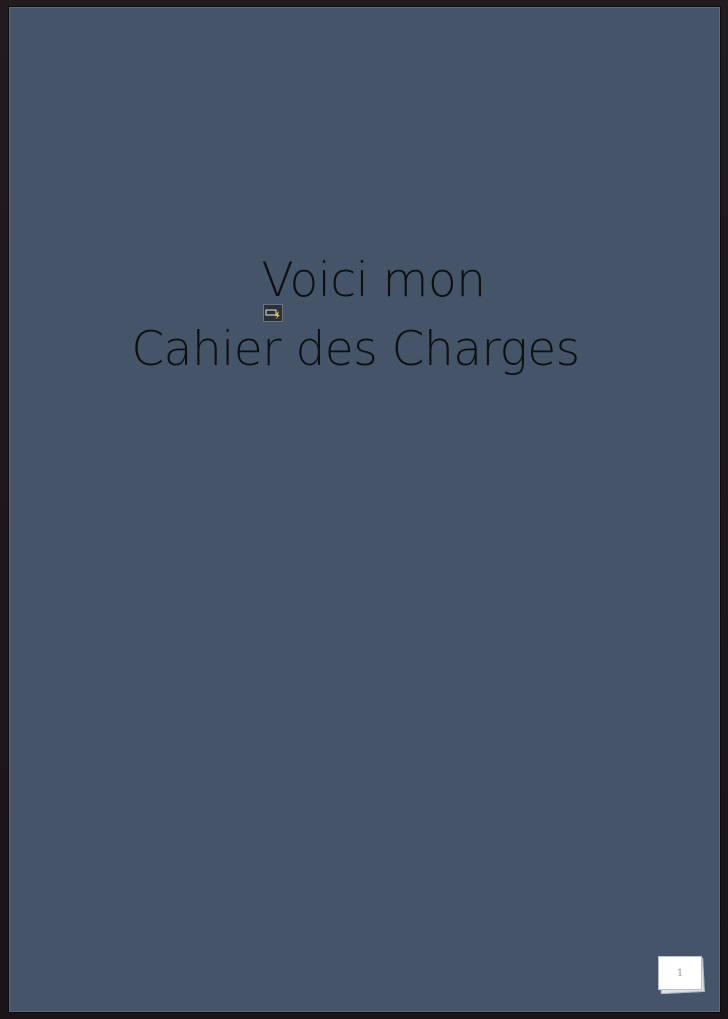 The height and width of the screenshot is (1019, 728). I want to click on title-line-1: Voici mon, so click(373, 280).